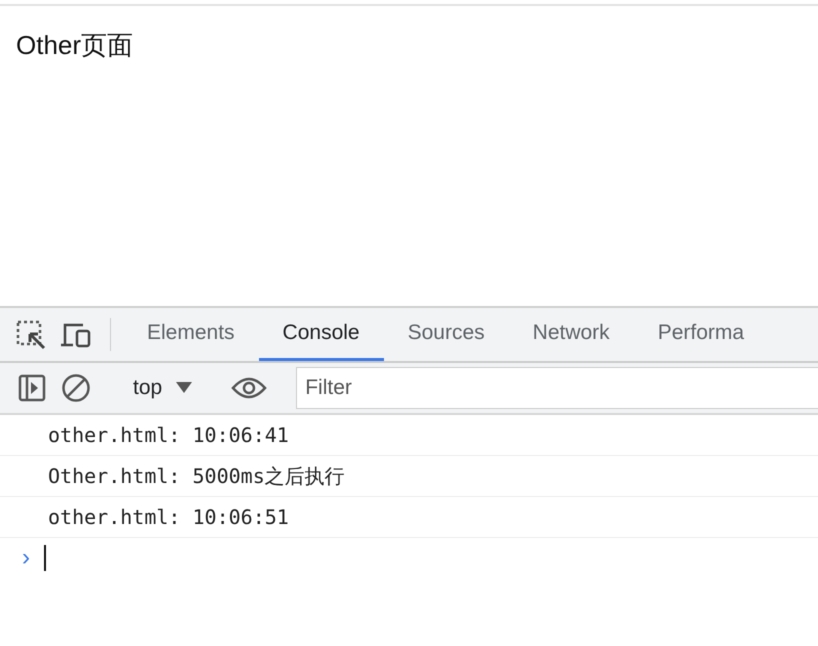 The width and height of the screenshot is (818, 646). Describe the element at coordinates (162, 388) in the screenshot. I see `context-dropdown: top` at that location.